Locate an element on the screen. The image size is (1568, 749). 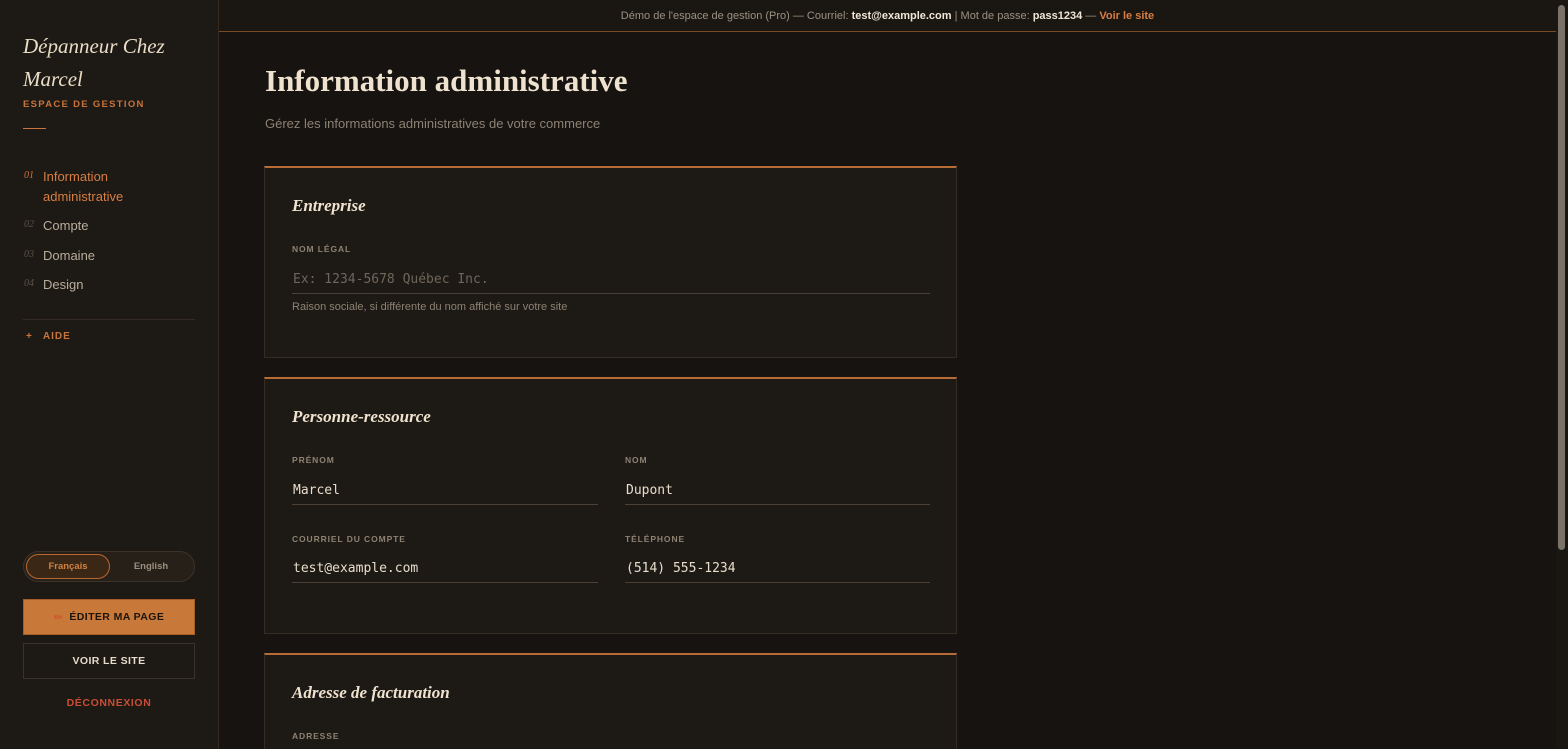
first-name-label: PRÉNOM is located at coordinates (313, 460).